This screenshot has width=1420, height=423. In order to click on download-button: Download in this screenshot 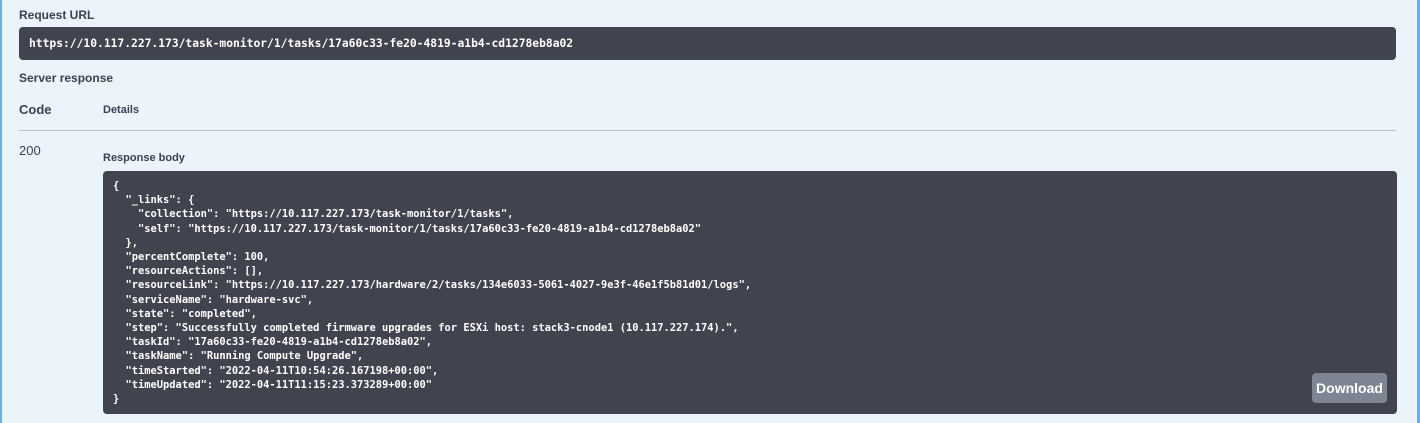, I will do `click(1349, 388)`.